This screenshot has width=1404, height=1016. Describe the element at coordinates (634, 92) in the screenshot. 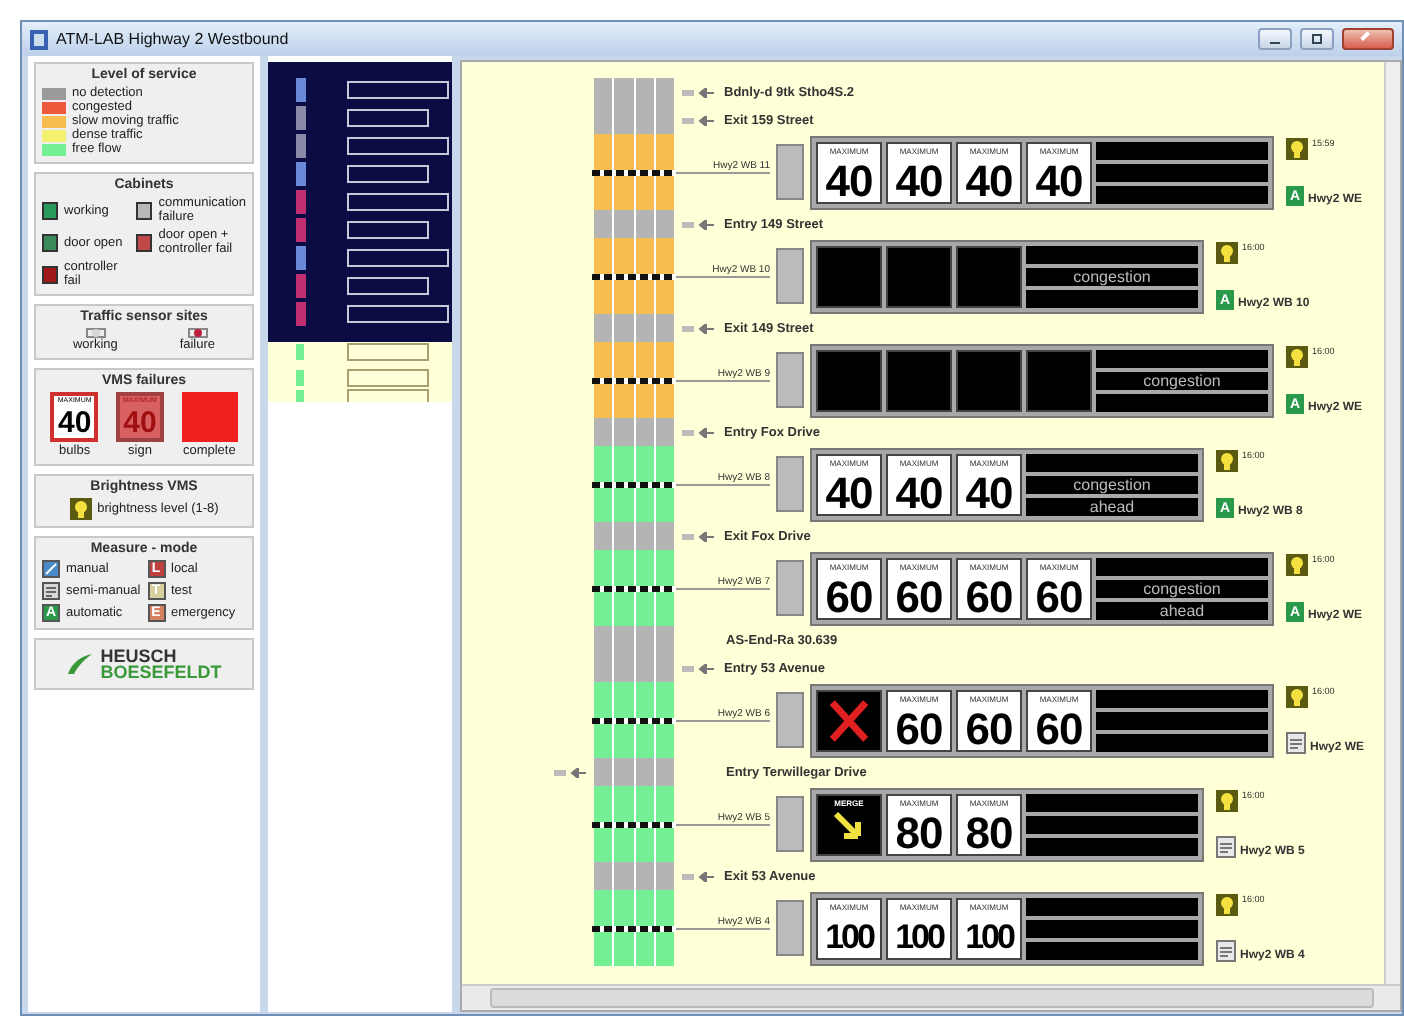

I see `road-segment` at that location.